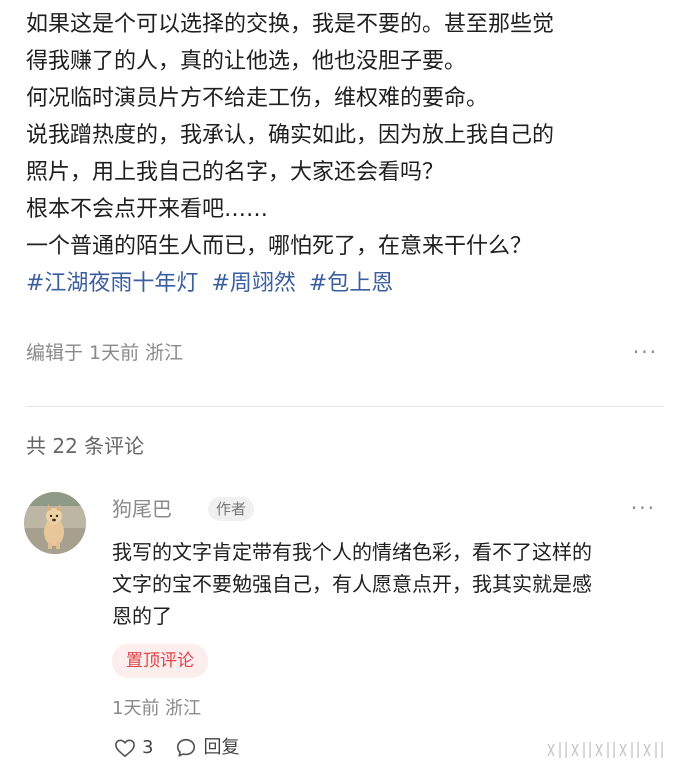 The image size is (690, 772). I want to click on reply-label: 回复, so click(221, 747).